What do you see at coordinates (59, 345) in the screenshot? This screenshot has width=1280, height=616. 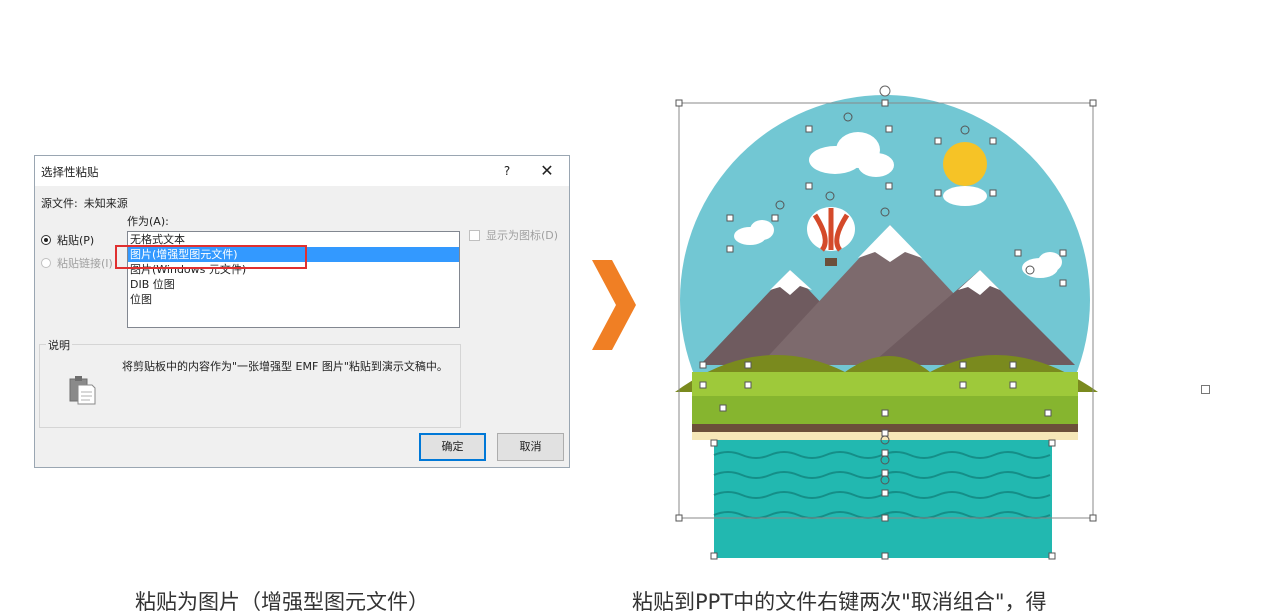 I see `description-title: 说明` at bounding box center [59, 345].